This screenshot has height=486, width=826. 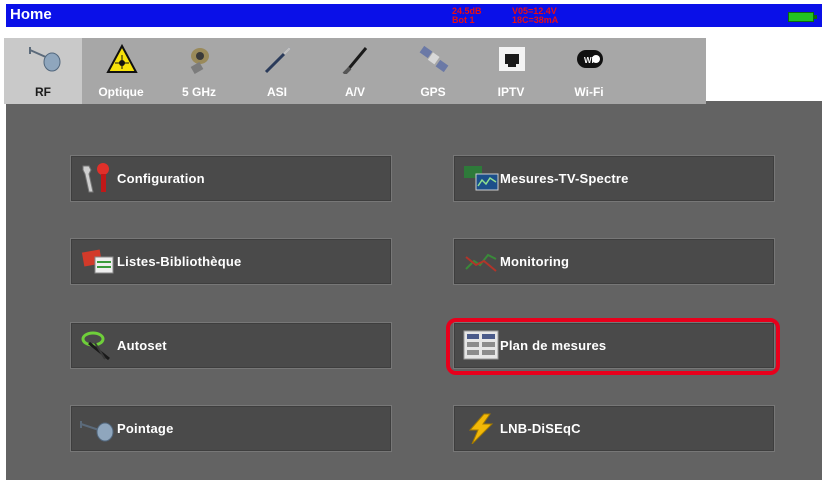 I want to click on wifi-icon: Wi, so click(x=590, y=59).